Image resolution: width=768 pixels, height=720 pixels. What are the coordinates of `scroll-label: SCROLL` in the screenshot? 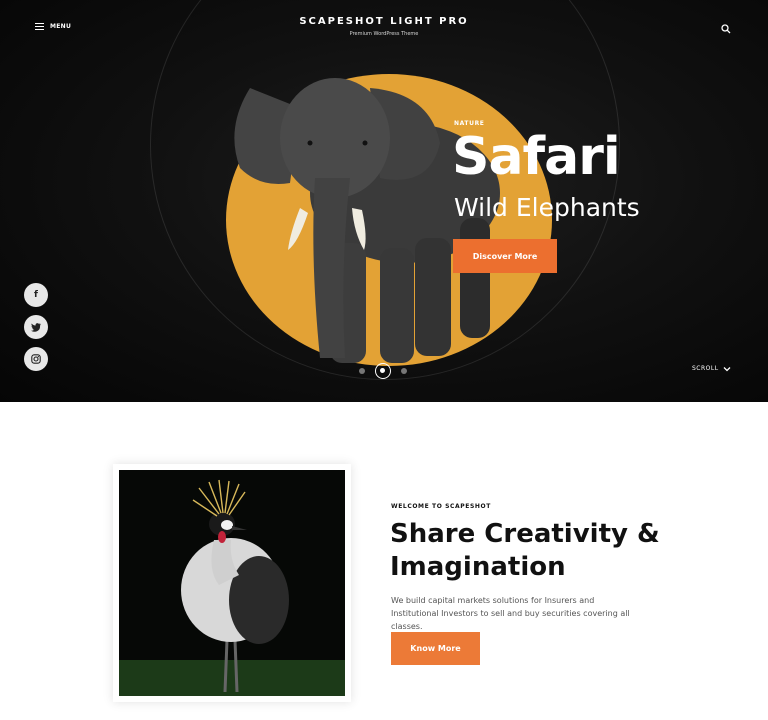 It's located at (705, 368).